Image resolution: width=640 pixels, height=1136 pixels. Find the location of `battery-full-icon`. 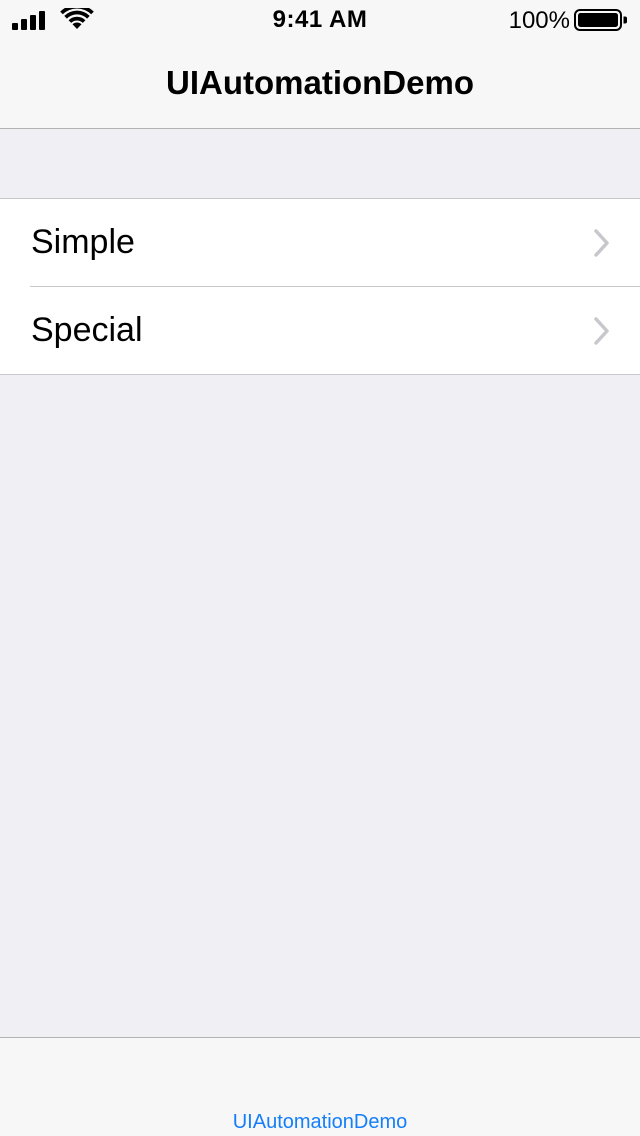

battery-full-icon is located at coordinates (600, 20).